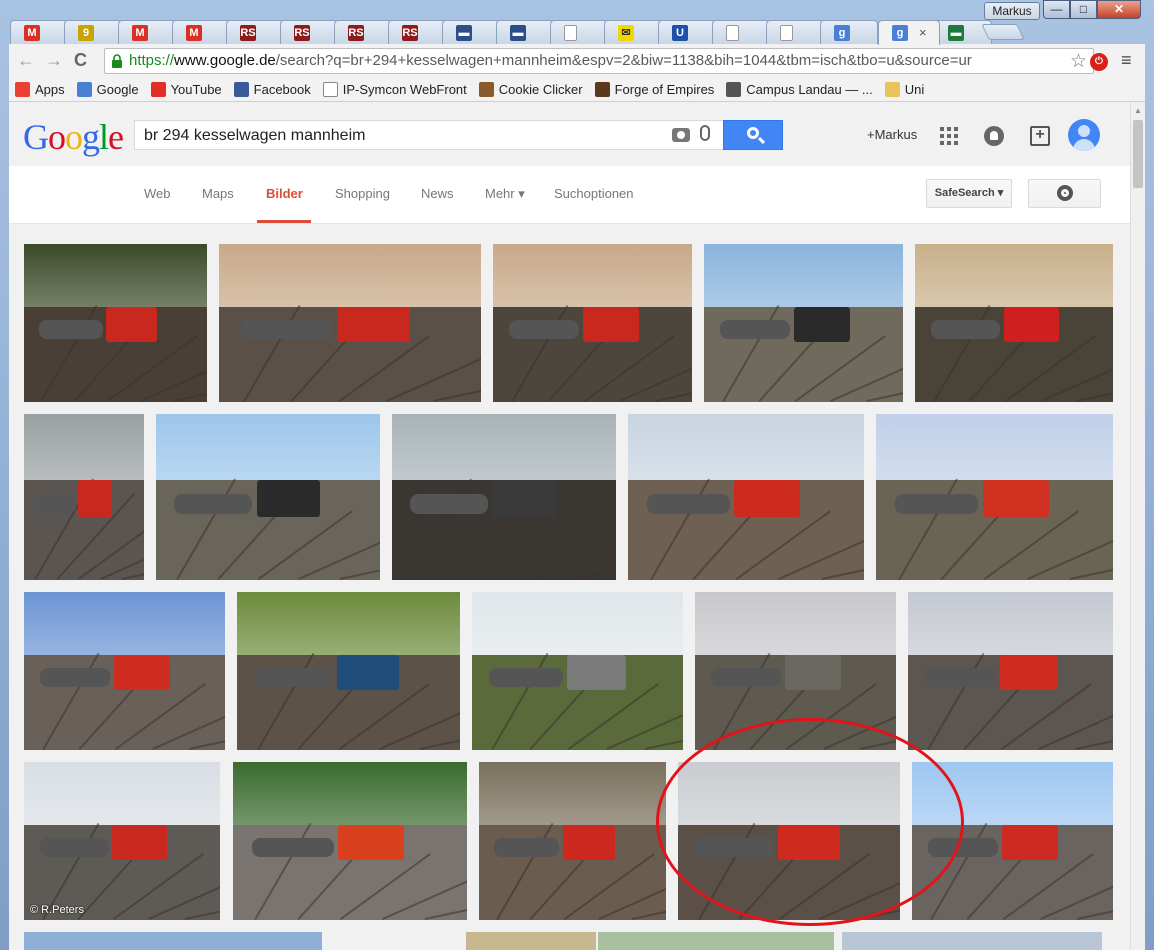 The width and height of the screenshot is (1154, 950). Describe the element at coordinates (1083, 9) in the screenshot. I see `maximize-button: □` at that location.